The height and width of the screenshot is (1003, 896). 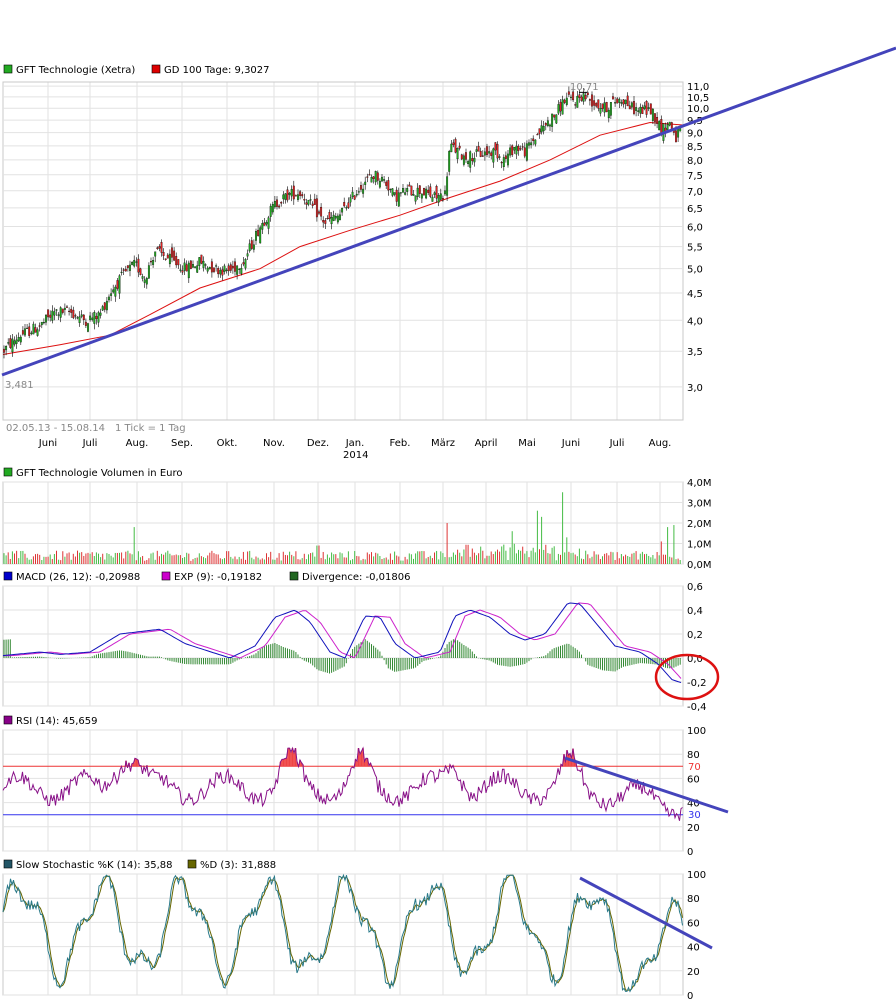 I want to click on price-ytick: 5,5, so click(x=695, y=248).